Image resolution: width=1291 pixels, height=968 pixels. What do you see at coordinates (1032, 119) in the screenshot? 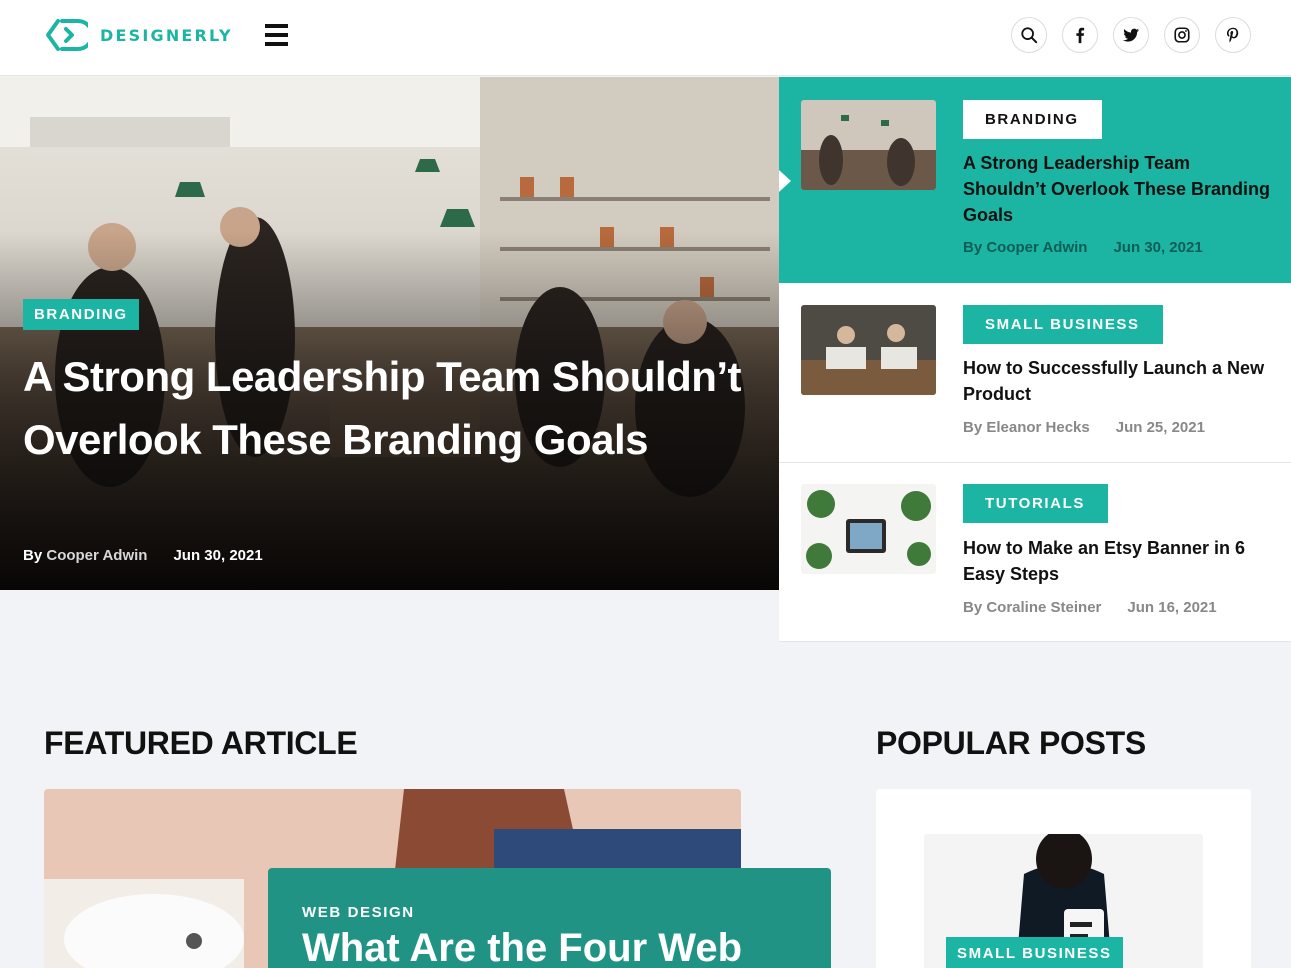
I see `post-category-tag: BRANDING` at bounding box center [1032, 119].